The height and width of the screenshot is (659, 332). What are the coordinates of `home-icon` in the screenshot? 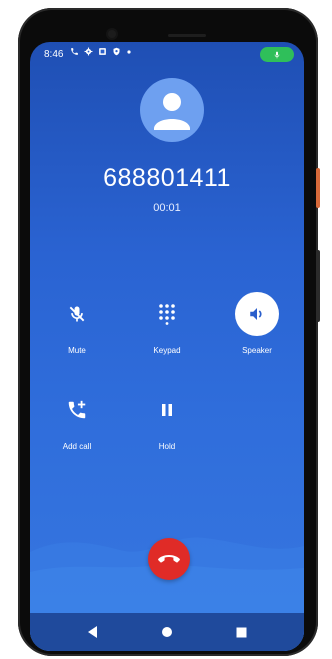 It's located at (167, 632).